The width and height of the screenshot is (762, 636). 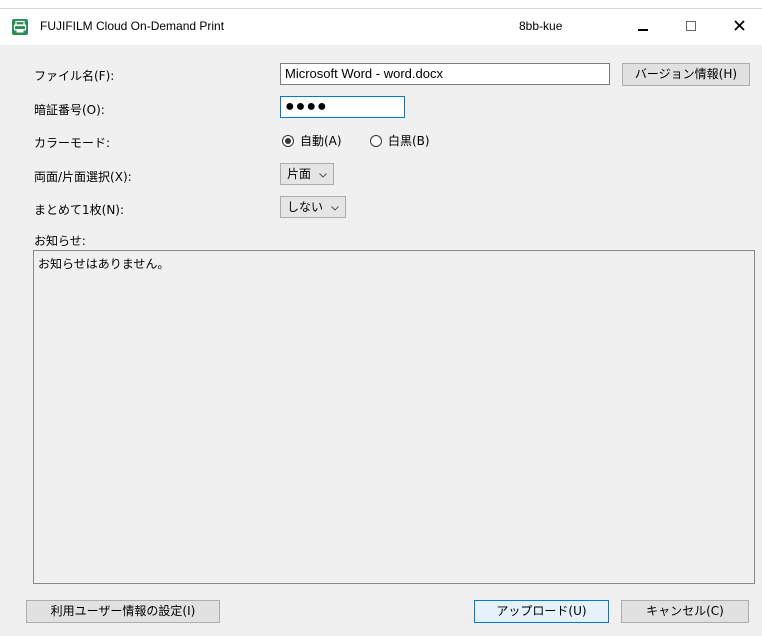 I want to click on user-settings-button: 利用ユーザー情報の設定(I), so click(x=123, y=611).